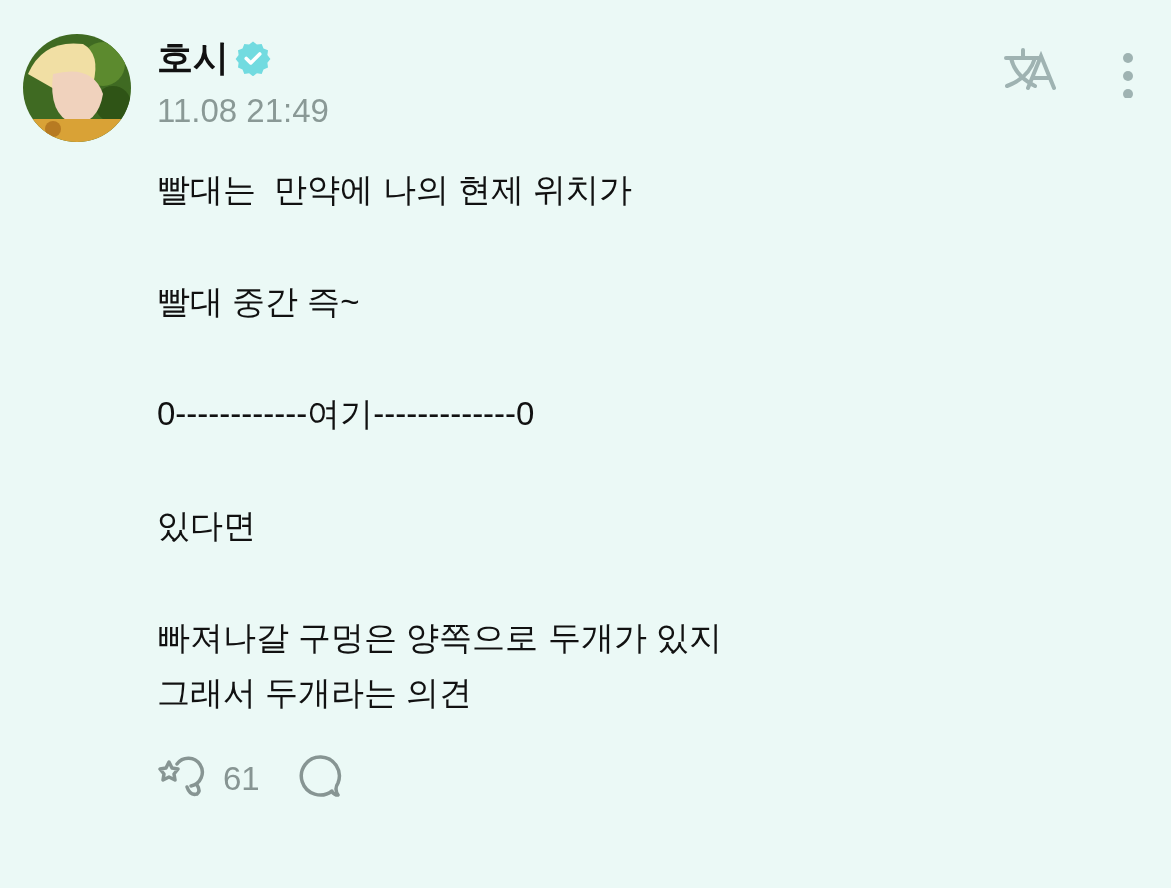 This screenshot has width=1171, height=888. I want to click on post-text: 빨대 중간 즉~, so click(259, 301).